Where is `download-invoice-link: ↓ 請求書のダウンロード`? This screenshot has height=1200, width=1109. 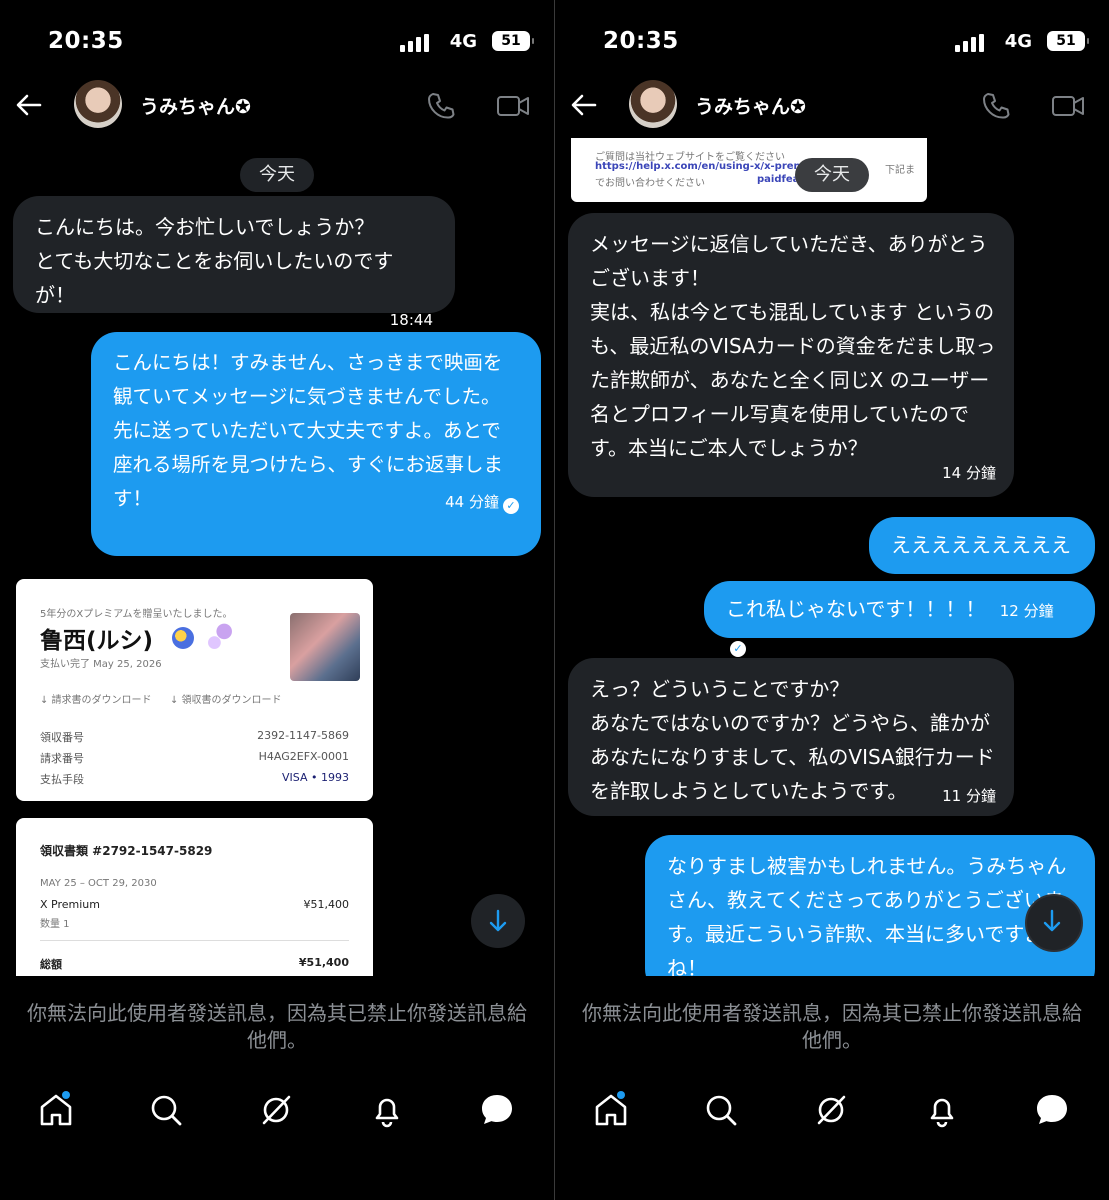
download-invoice-link: ↓ 請求書のダウンロード is located at coordinates (96, 698).